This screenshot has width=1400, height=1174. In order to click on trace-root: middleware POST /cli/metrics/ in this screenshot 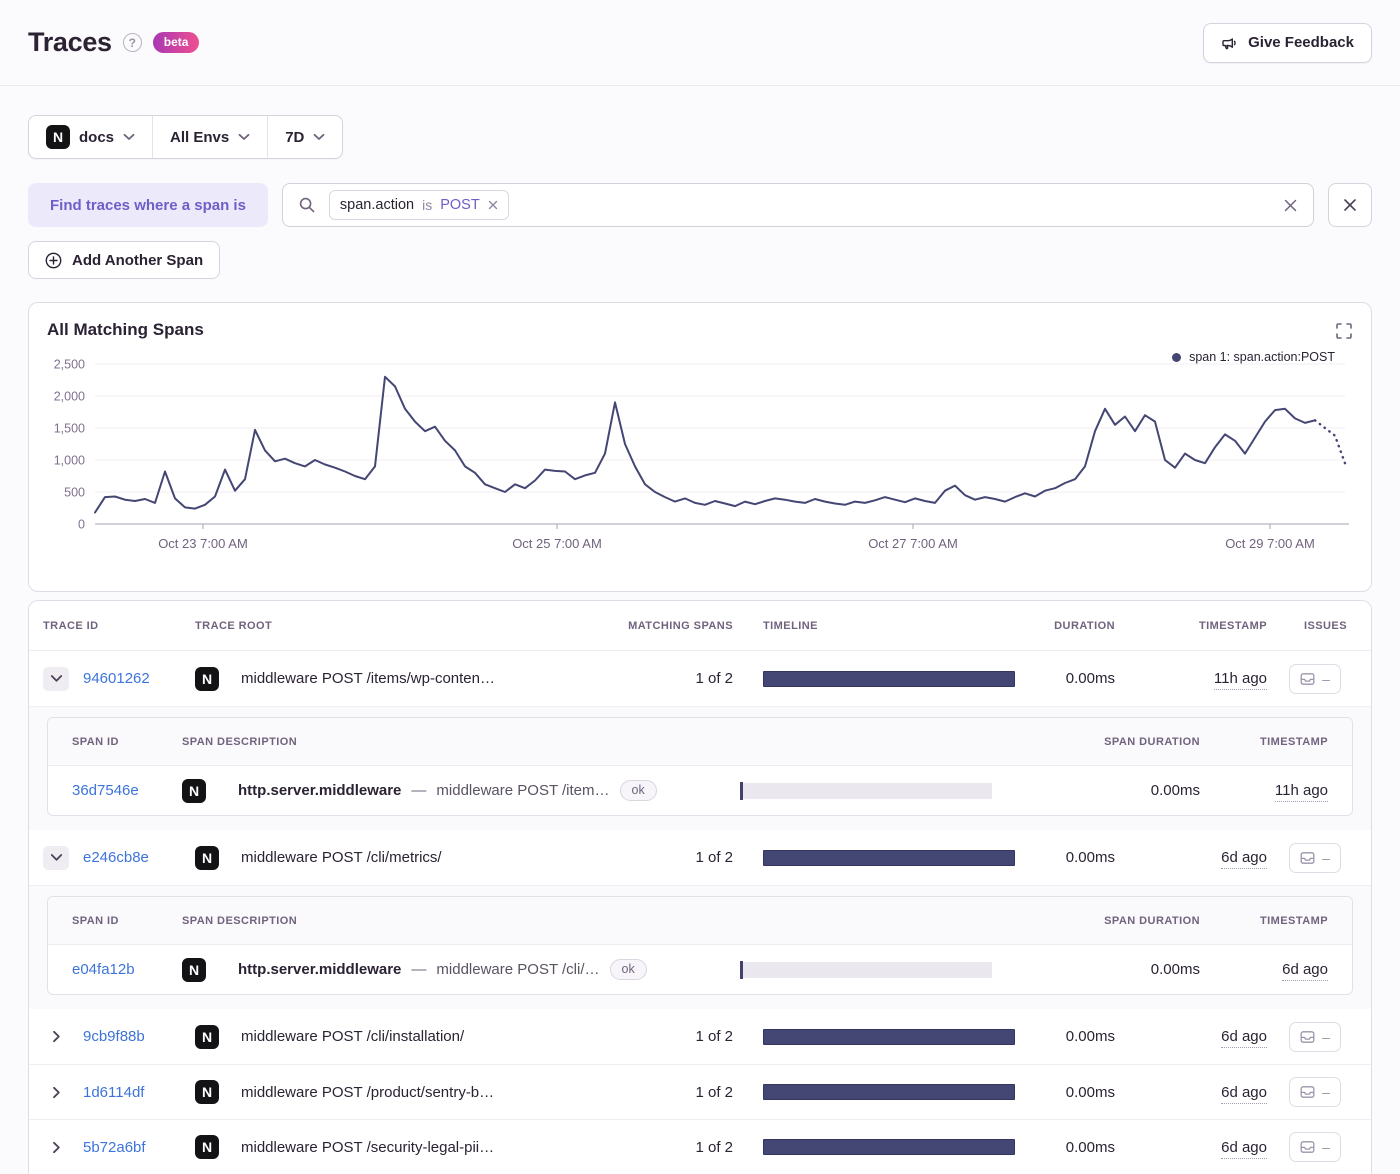, I will do `click(341, 857)`.